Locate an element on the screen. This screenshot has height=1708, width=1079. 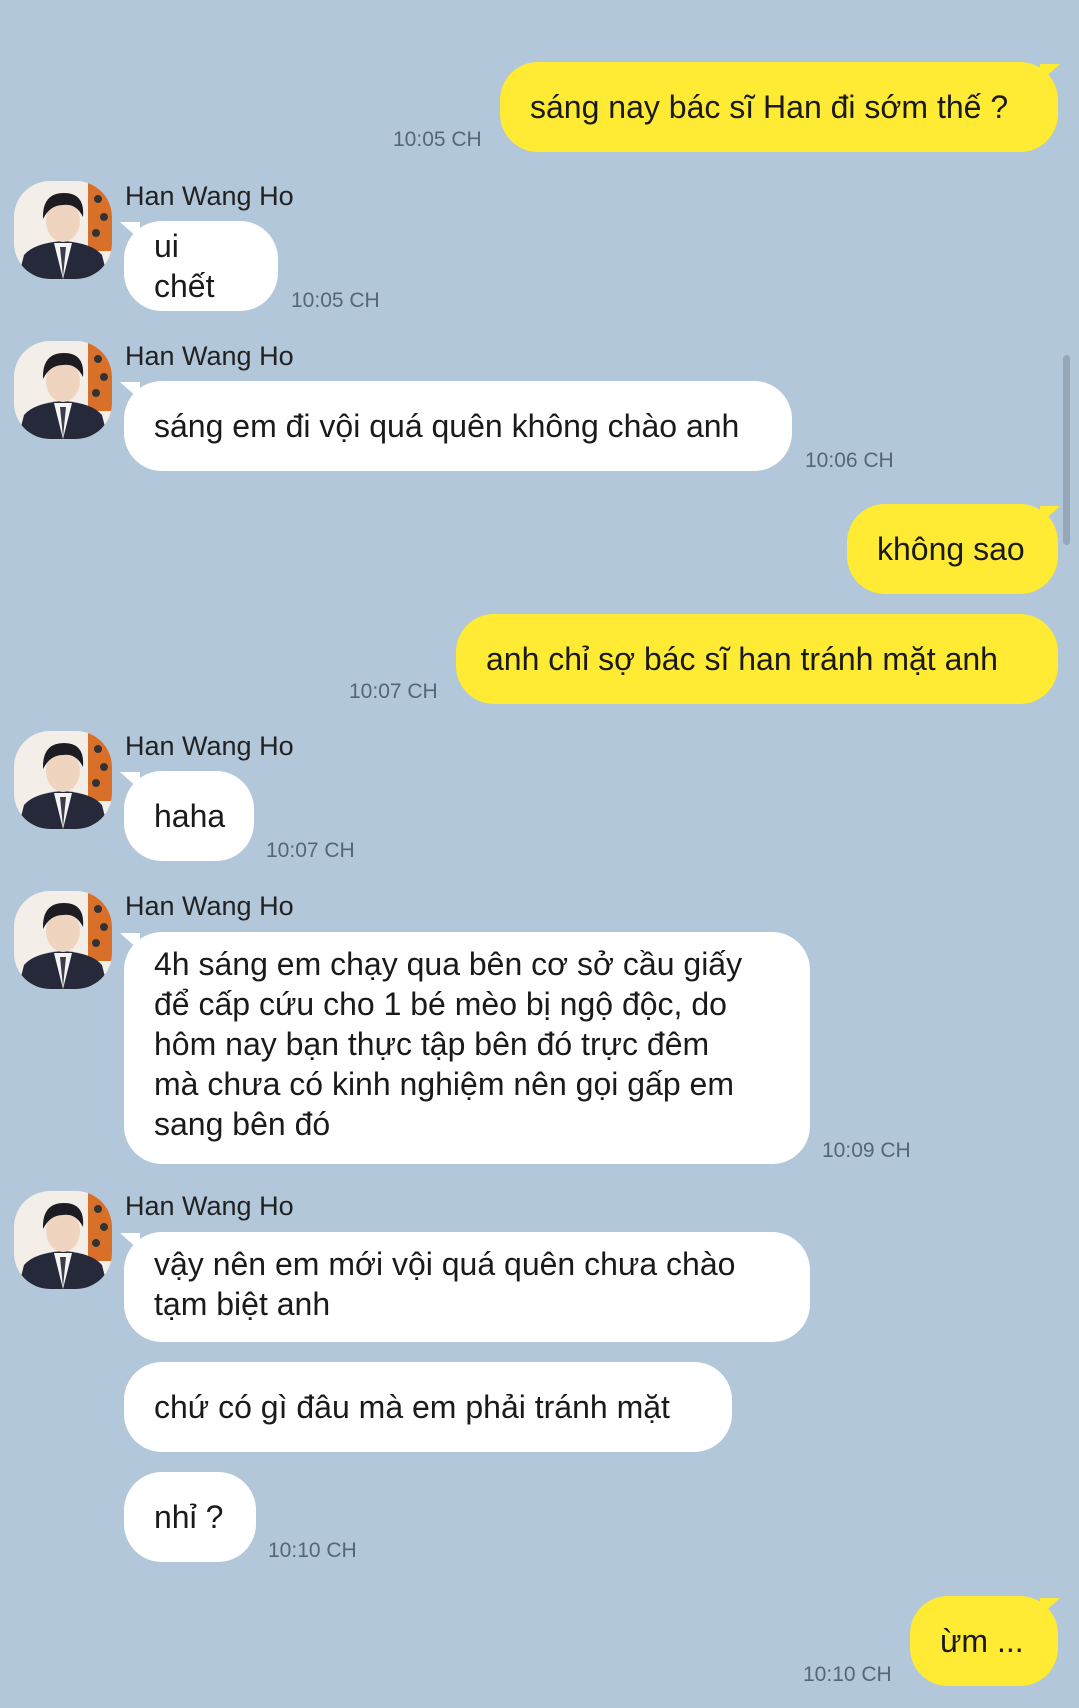
message-line: hôm nay bạn thực tập bên đó trực đêm is located at coordinates (432, 1044).